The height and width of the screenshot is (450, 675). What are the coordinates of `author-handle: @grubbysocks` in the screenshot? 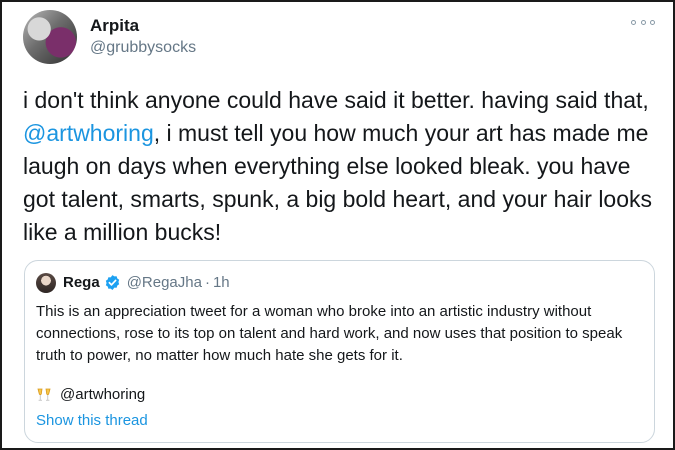 It's located at (143, 48).